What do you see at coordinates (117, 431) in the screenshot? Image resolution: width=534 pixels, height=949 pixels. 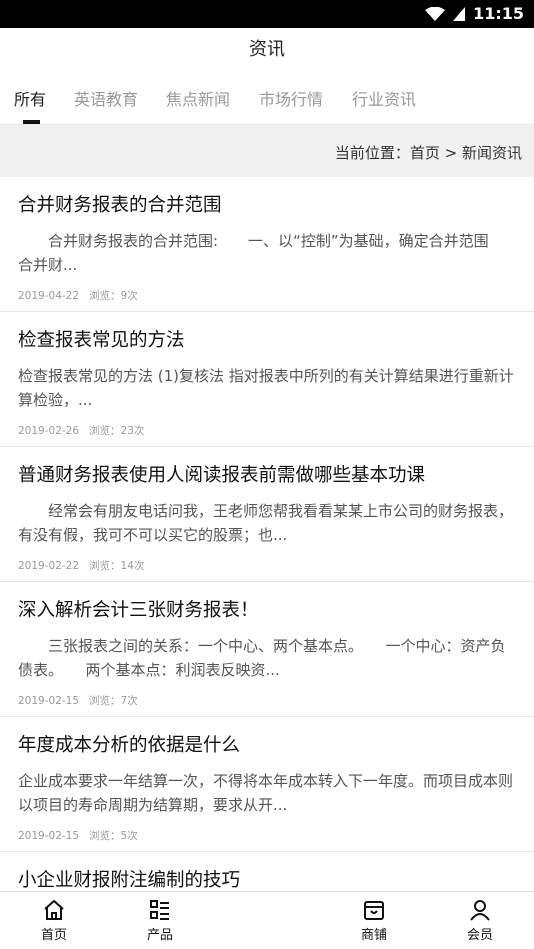 I see `article-views: 浏览：23次` at bounding box center [117, 431].